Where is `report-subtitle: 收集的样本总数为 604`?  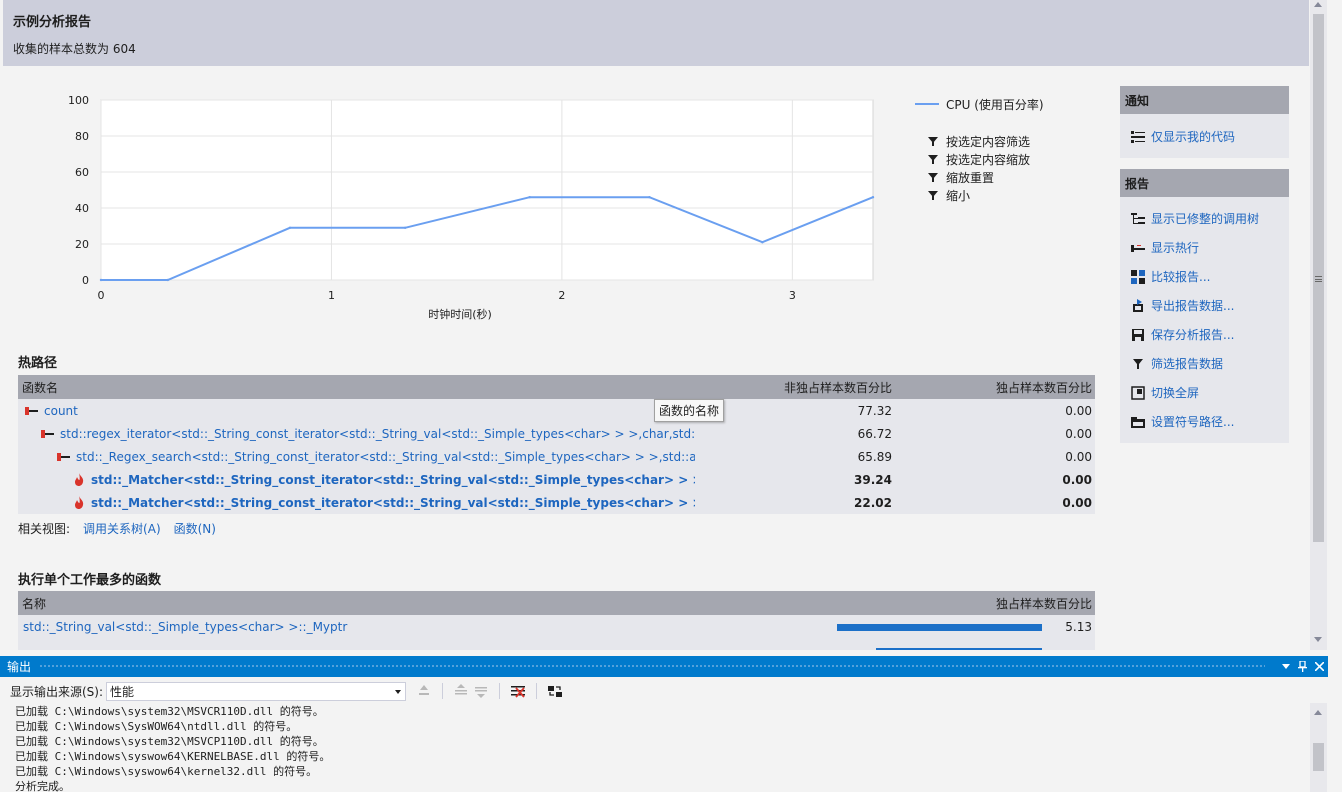
report-subtitle: 收集的样本总数为 604 is located at coordinates (74, 49).